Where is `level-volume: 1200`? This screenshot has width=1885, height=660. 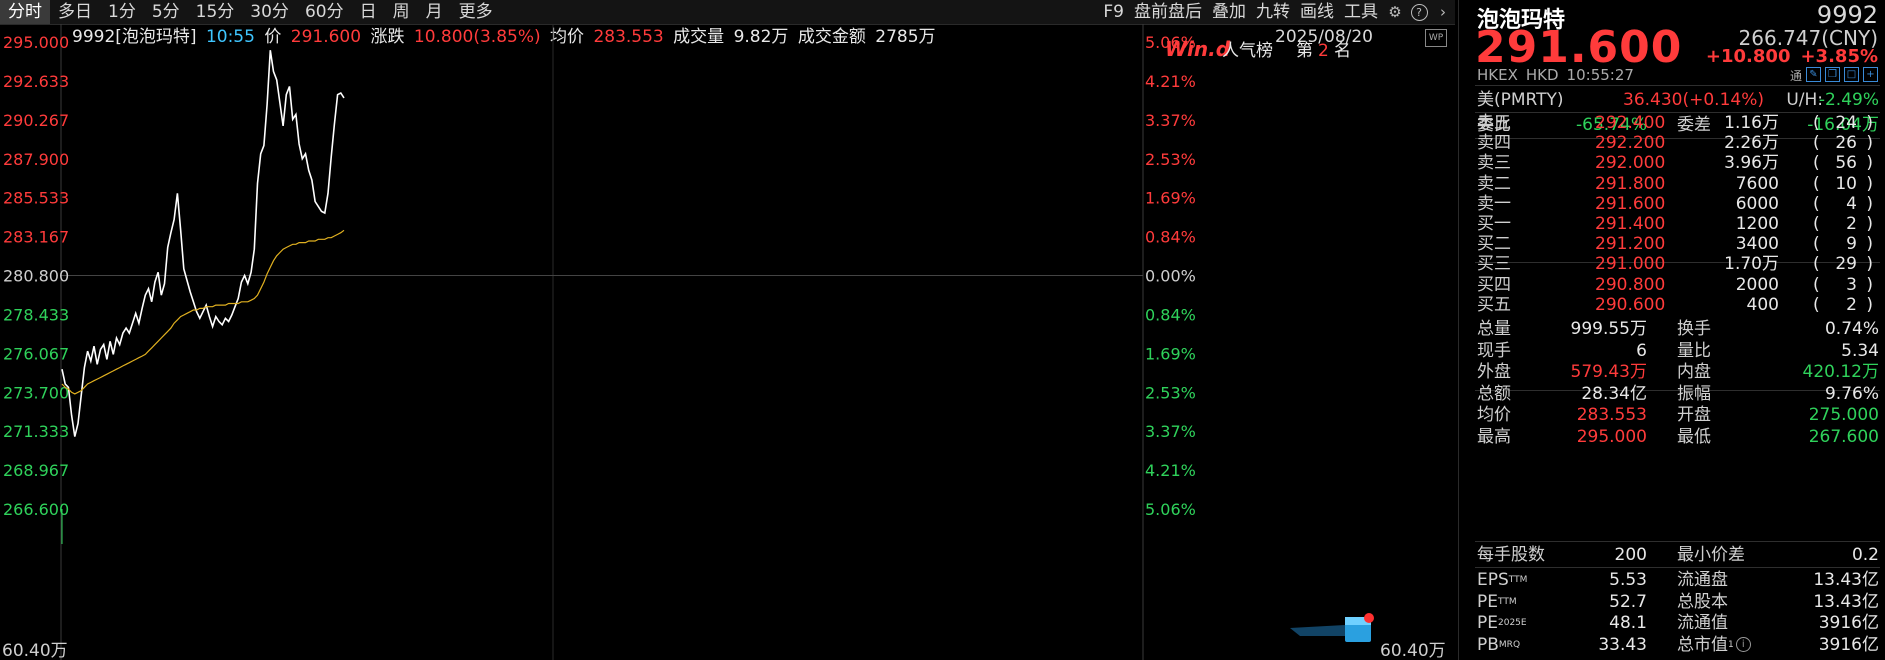
level-volume: 1200 is located at coordinates (1757, 224).